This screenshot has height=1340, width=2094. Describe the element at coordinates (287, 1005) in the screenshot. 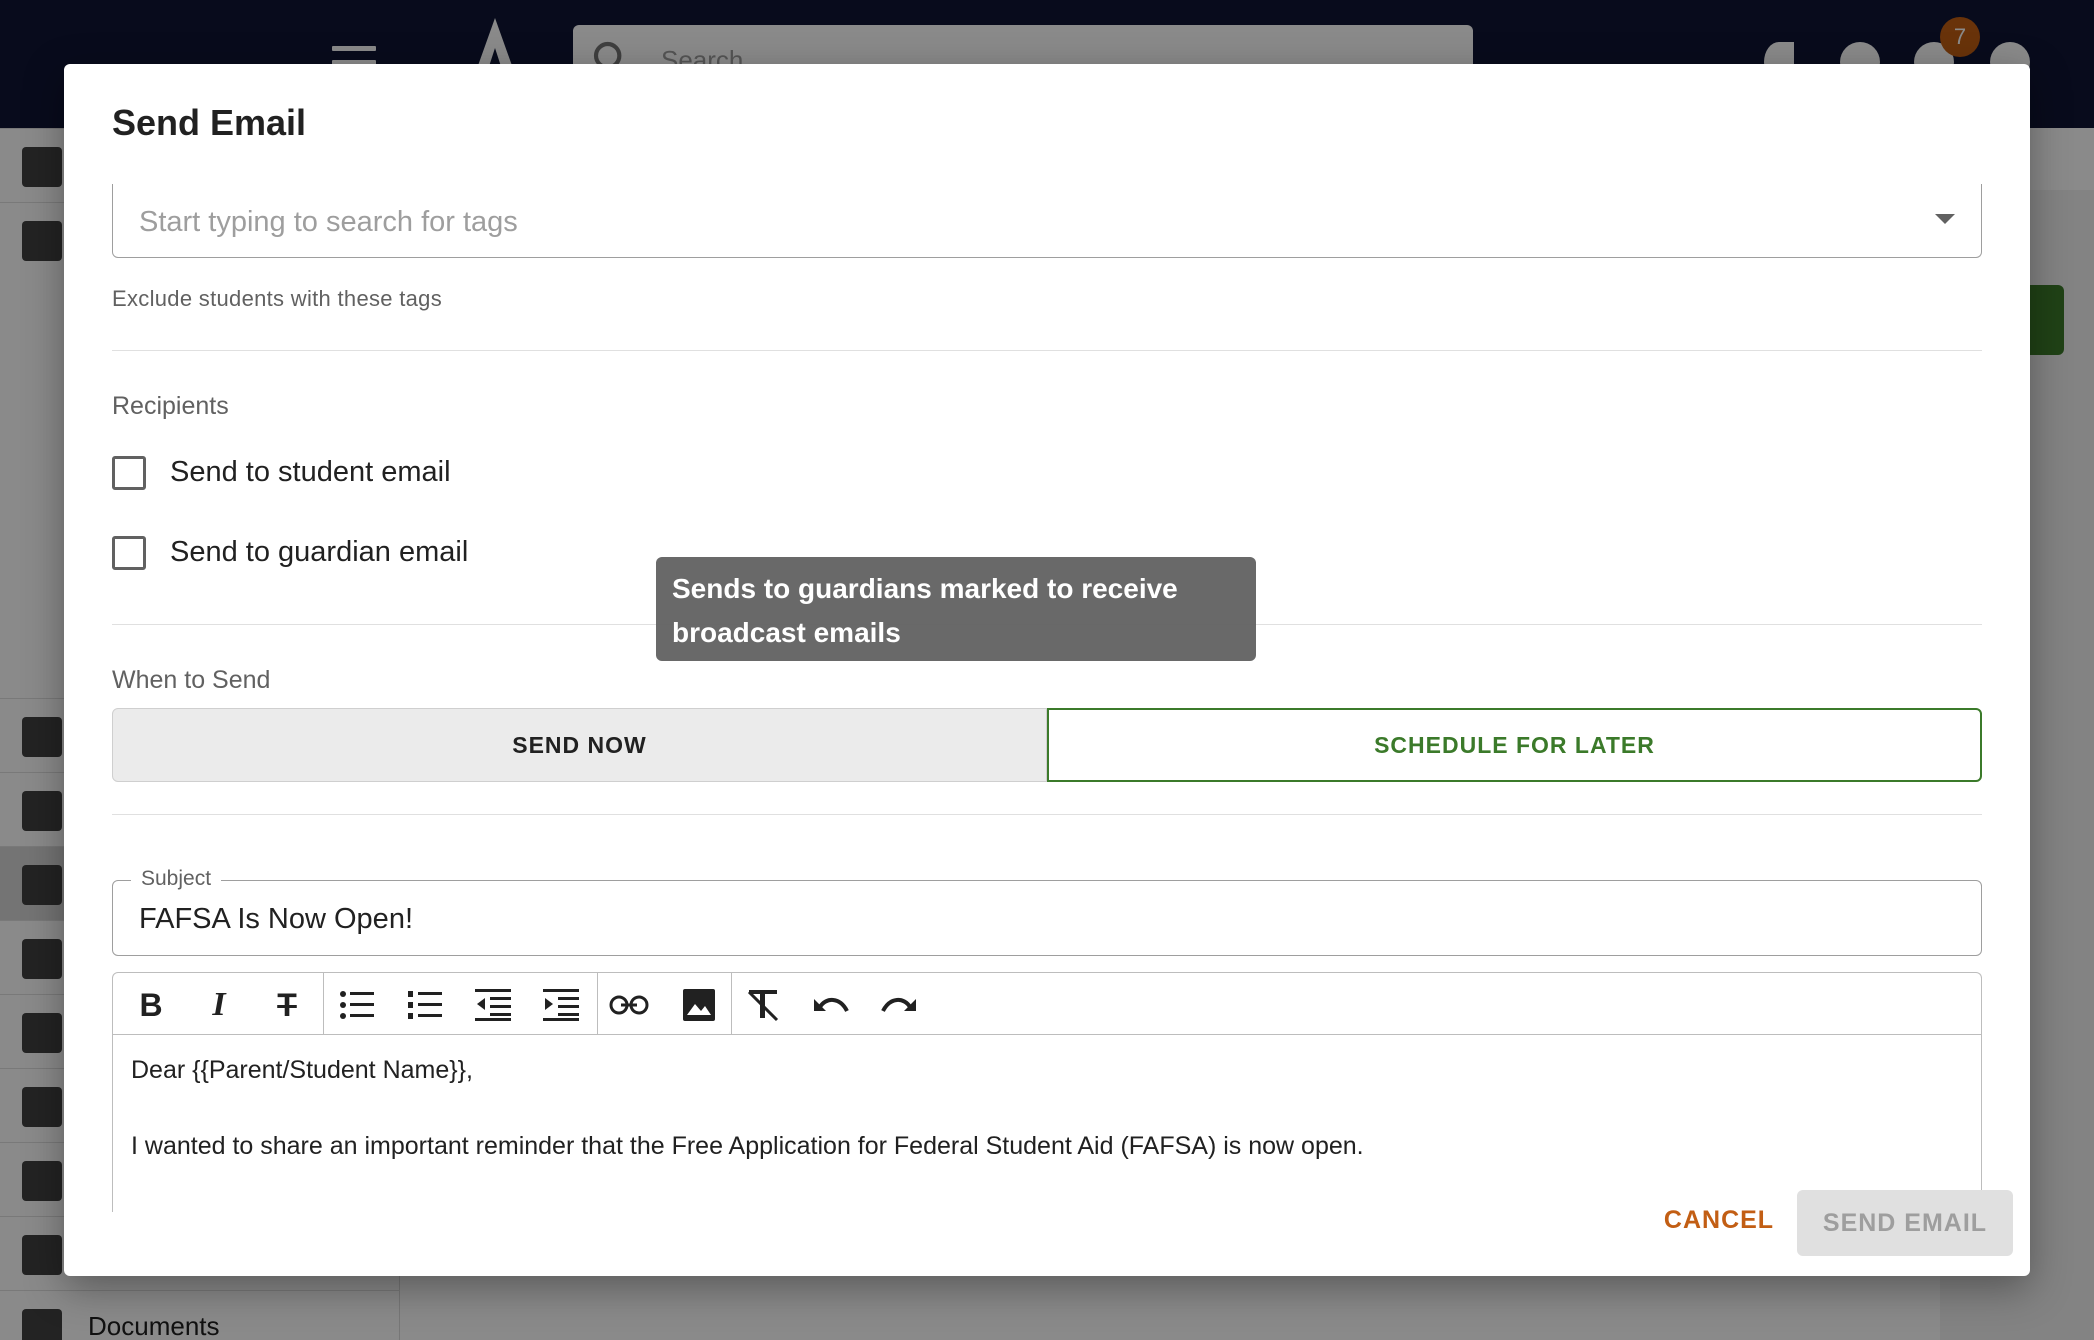

I see `strikethrough-icon: T` at that location.